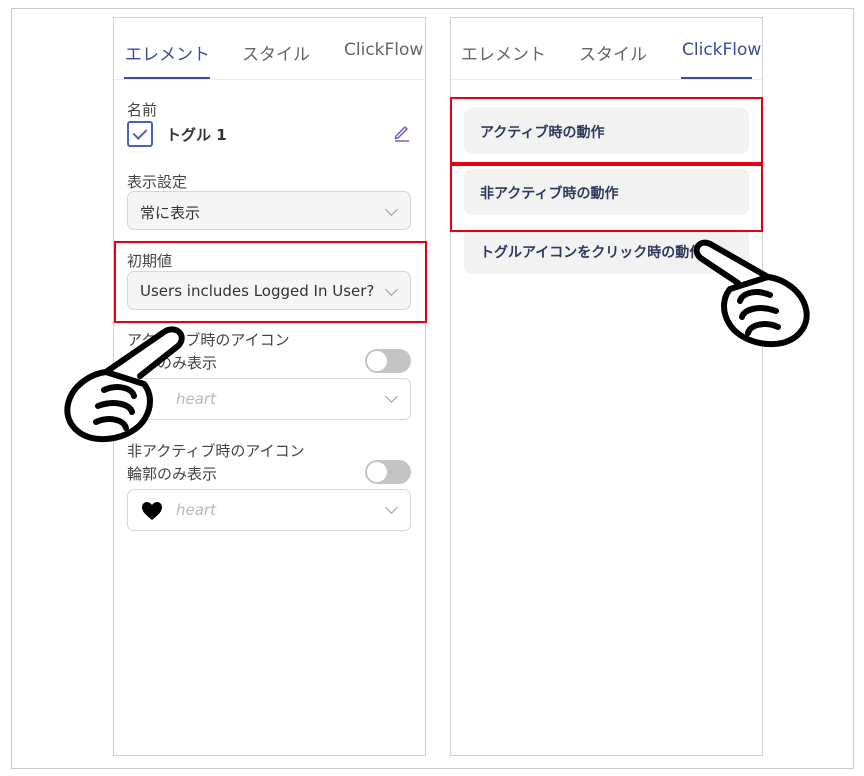  What do you see at coordinates (170, 213) in the screenshot?
I see `visibility-value: 常に表示` at bounding box center [170, 213].